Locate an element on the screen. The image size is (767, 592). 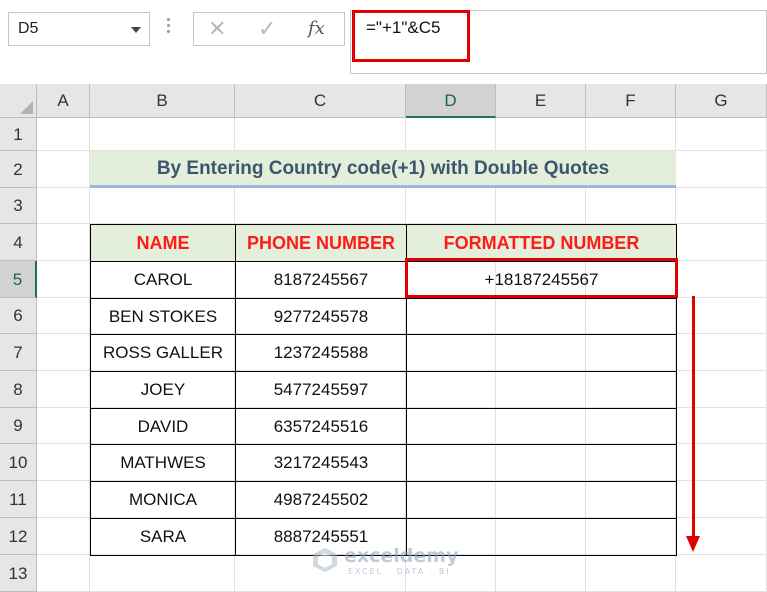
phone-cell: 4987245502 is located at coordinates (321, 500).